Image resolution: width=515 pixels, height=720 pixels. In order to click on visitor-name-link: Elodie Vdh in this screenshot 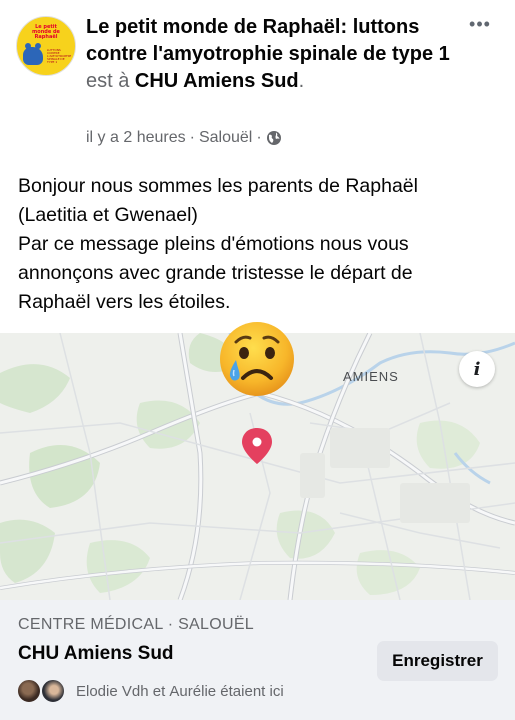, I will do `click(112, 691)`.